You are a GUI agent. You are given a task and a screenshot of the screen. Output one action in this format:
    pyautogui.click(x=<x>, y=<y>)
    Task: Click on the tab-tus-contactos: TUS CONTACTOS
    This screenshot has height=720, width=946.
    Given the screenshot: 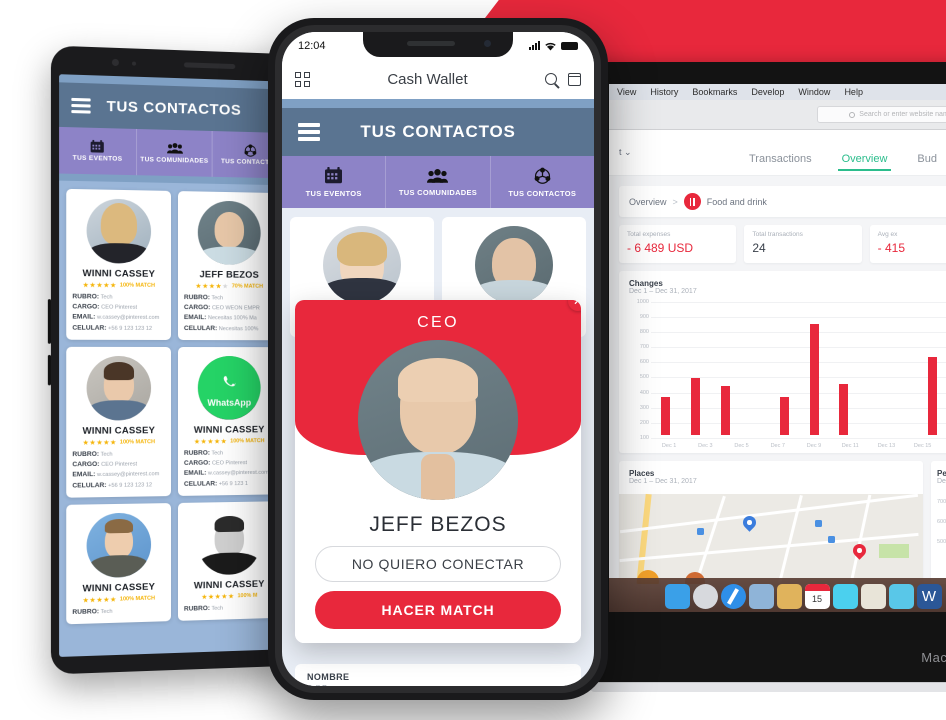 What is the action you would take?
    pyautogui.click(x=542, y=182)
    